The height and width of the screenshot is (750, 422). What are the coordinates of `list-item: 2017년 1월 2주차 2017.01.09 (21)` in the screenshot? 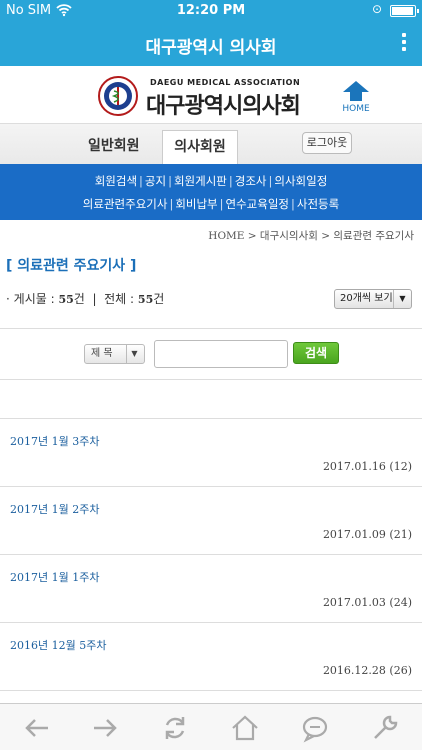 It's located at (211, 521).